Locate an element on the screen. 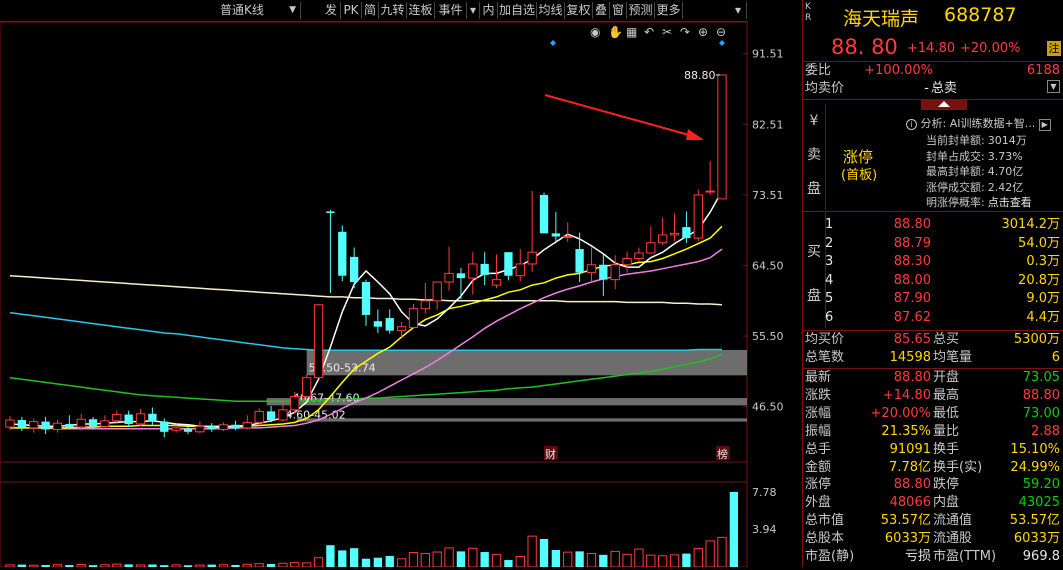  bid-row: 2 88.79 54.0万 is located at coordinates (933, 244).